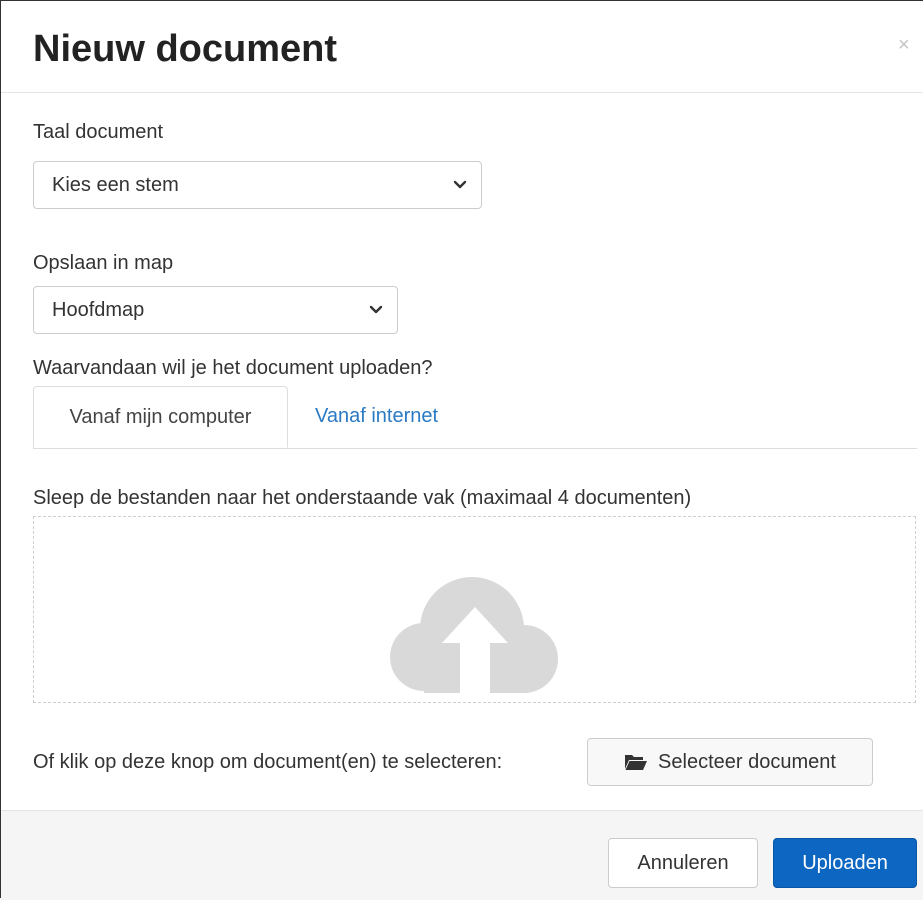 This screenshot has width=923, height=900. Describe the element at coordinates (160, 417) in the screenshot. I see `tab-from-computer: Vanaf mijn computer` at that location.